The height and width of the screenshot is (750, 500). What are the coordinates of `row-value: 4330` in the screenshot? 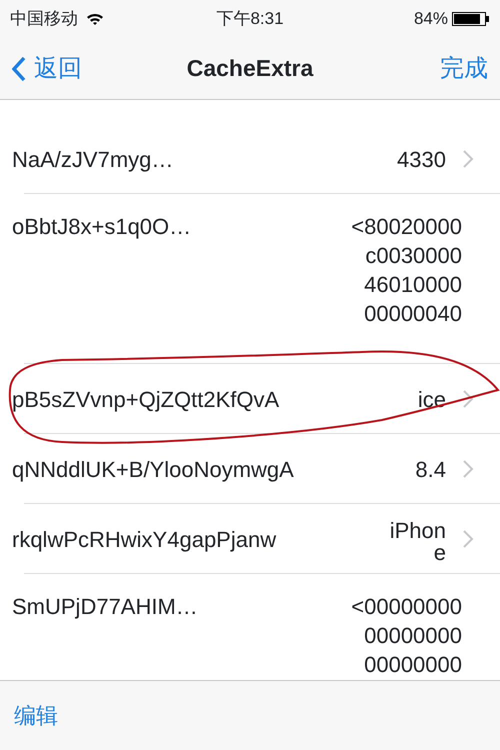 It's located at (421, 159).